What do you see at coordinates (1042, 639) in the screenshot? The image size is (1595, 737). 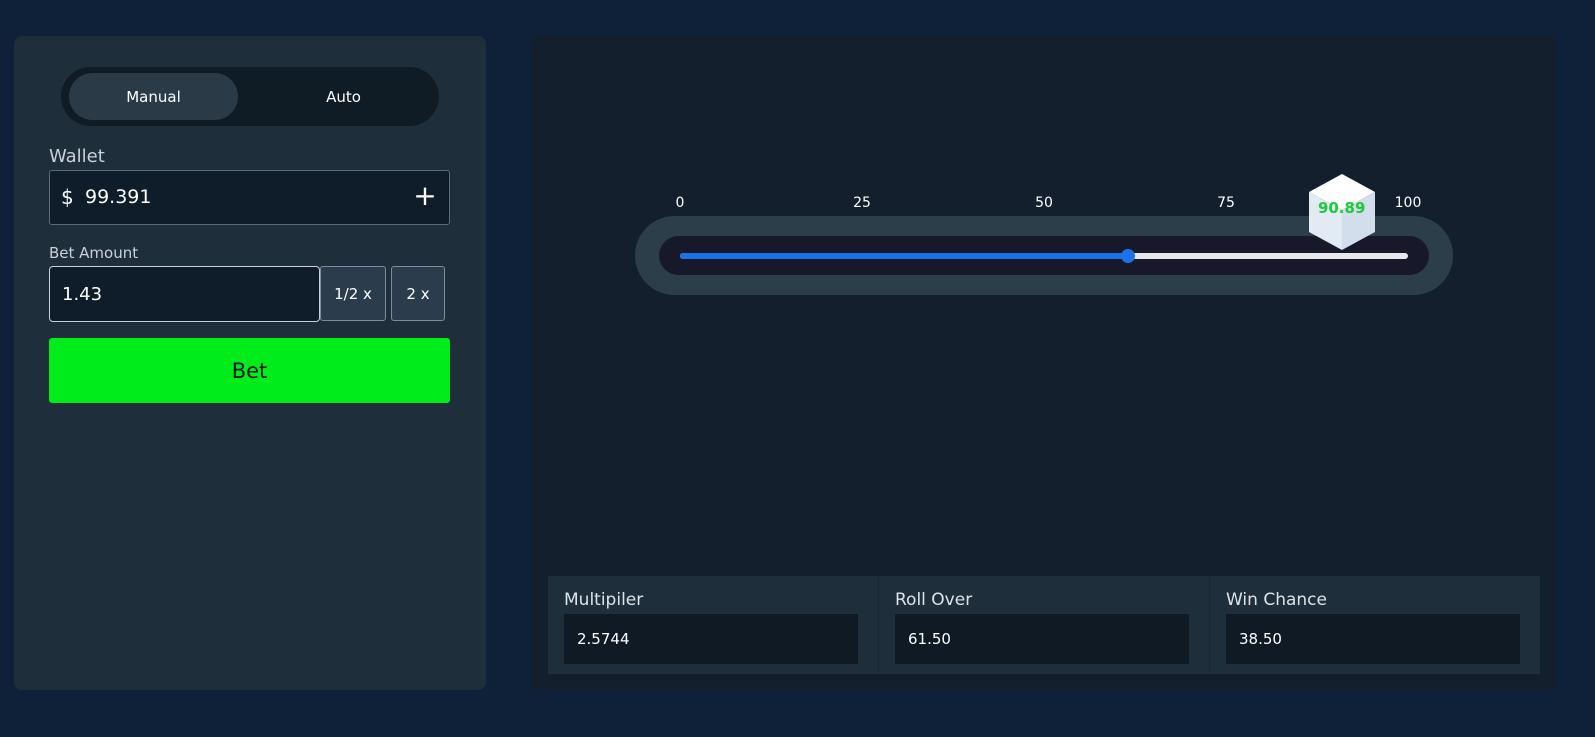 I see `roll-over-field: 61.50` at bounding box center [1042, 639].